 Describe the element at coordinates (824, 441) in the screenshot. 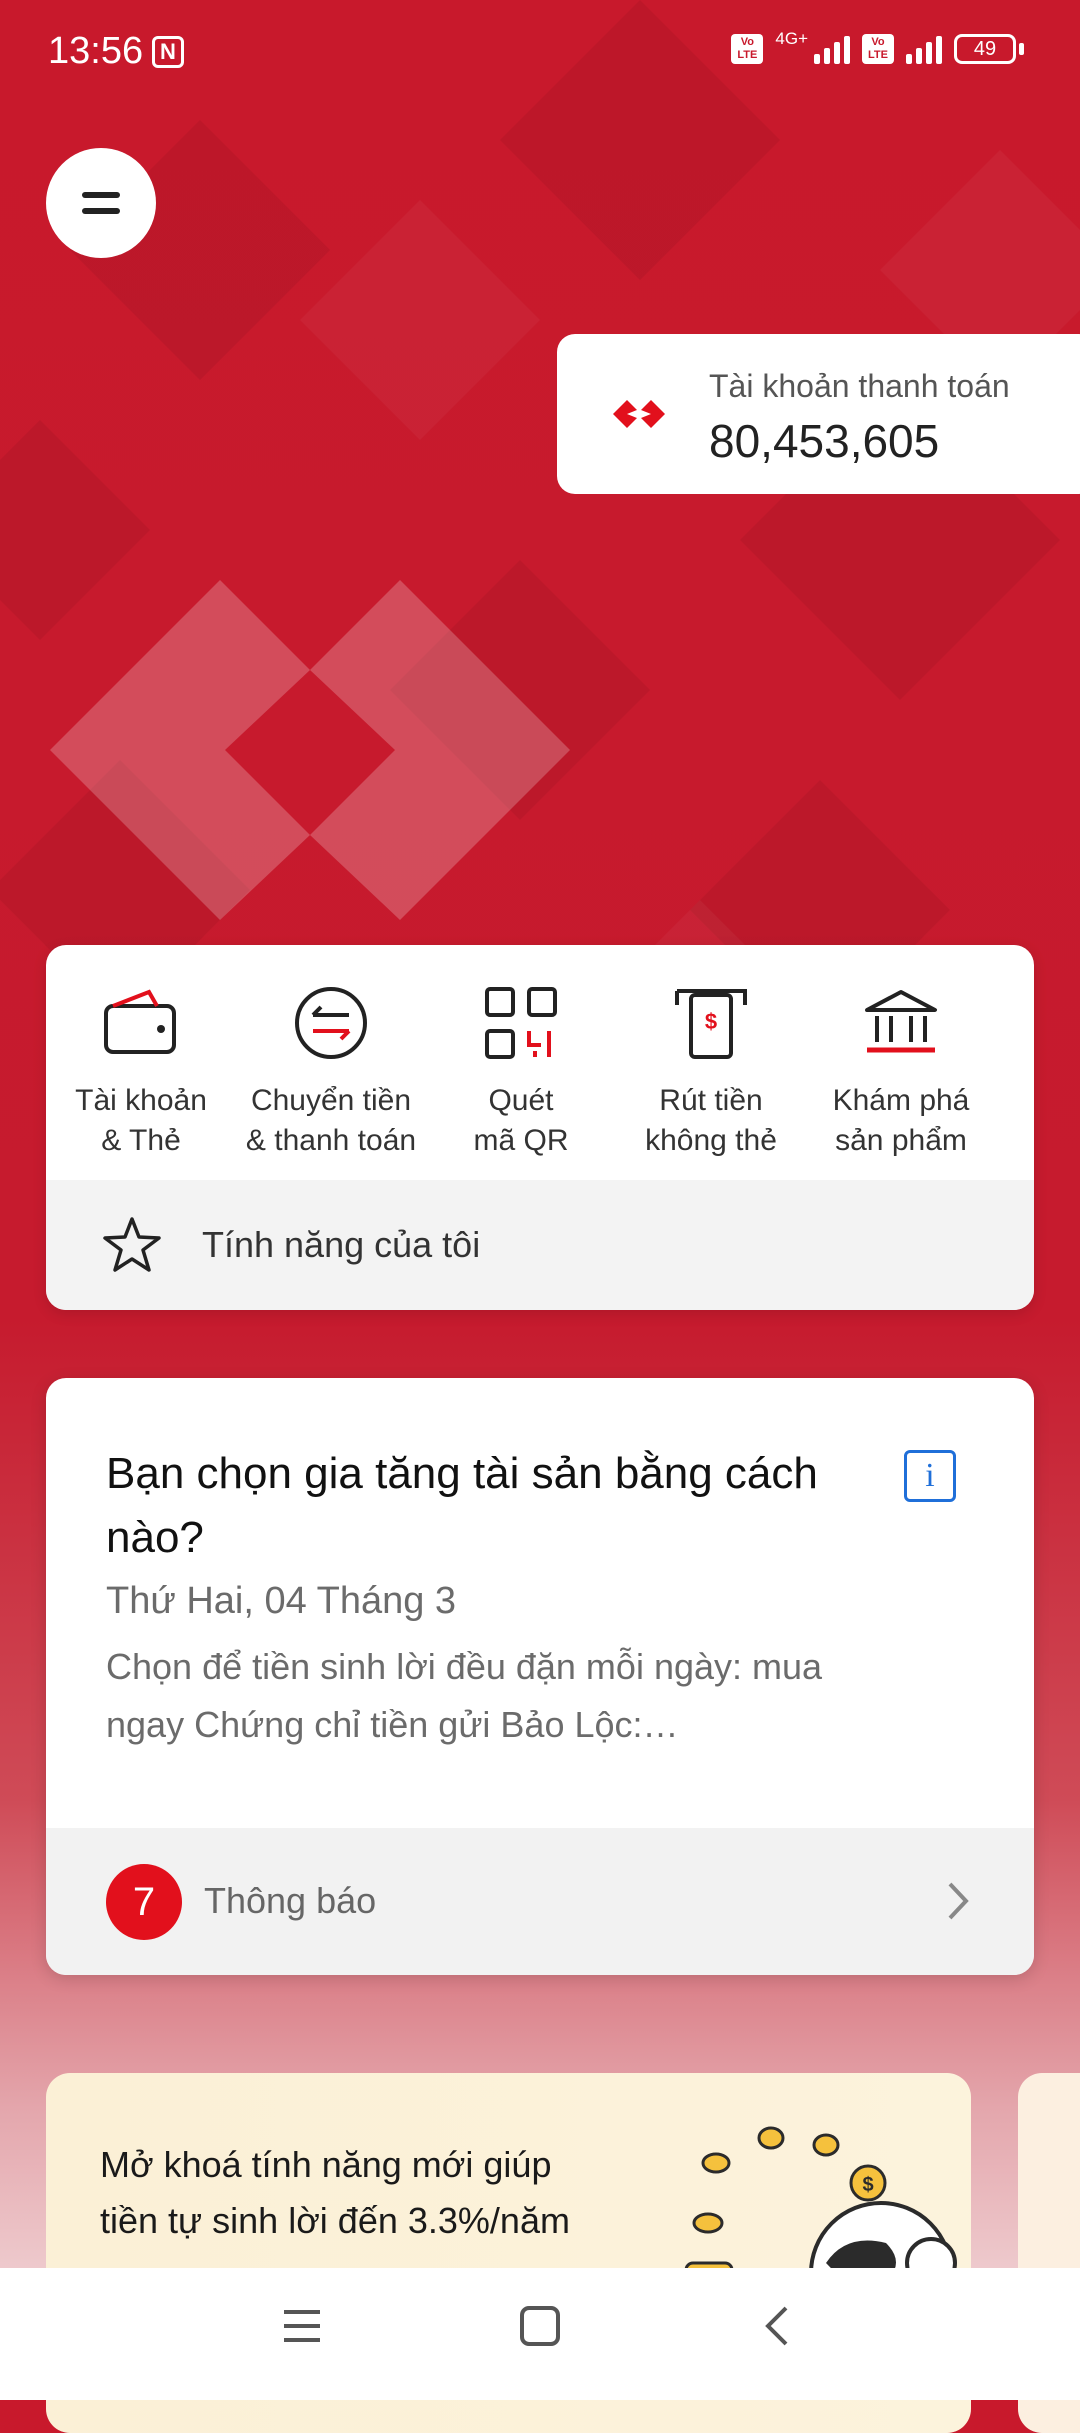

I see `account-balance: 80,453,605` at that location.